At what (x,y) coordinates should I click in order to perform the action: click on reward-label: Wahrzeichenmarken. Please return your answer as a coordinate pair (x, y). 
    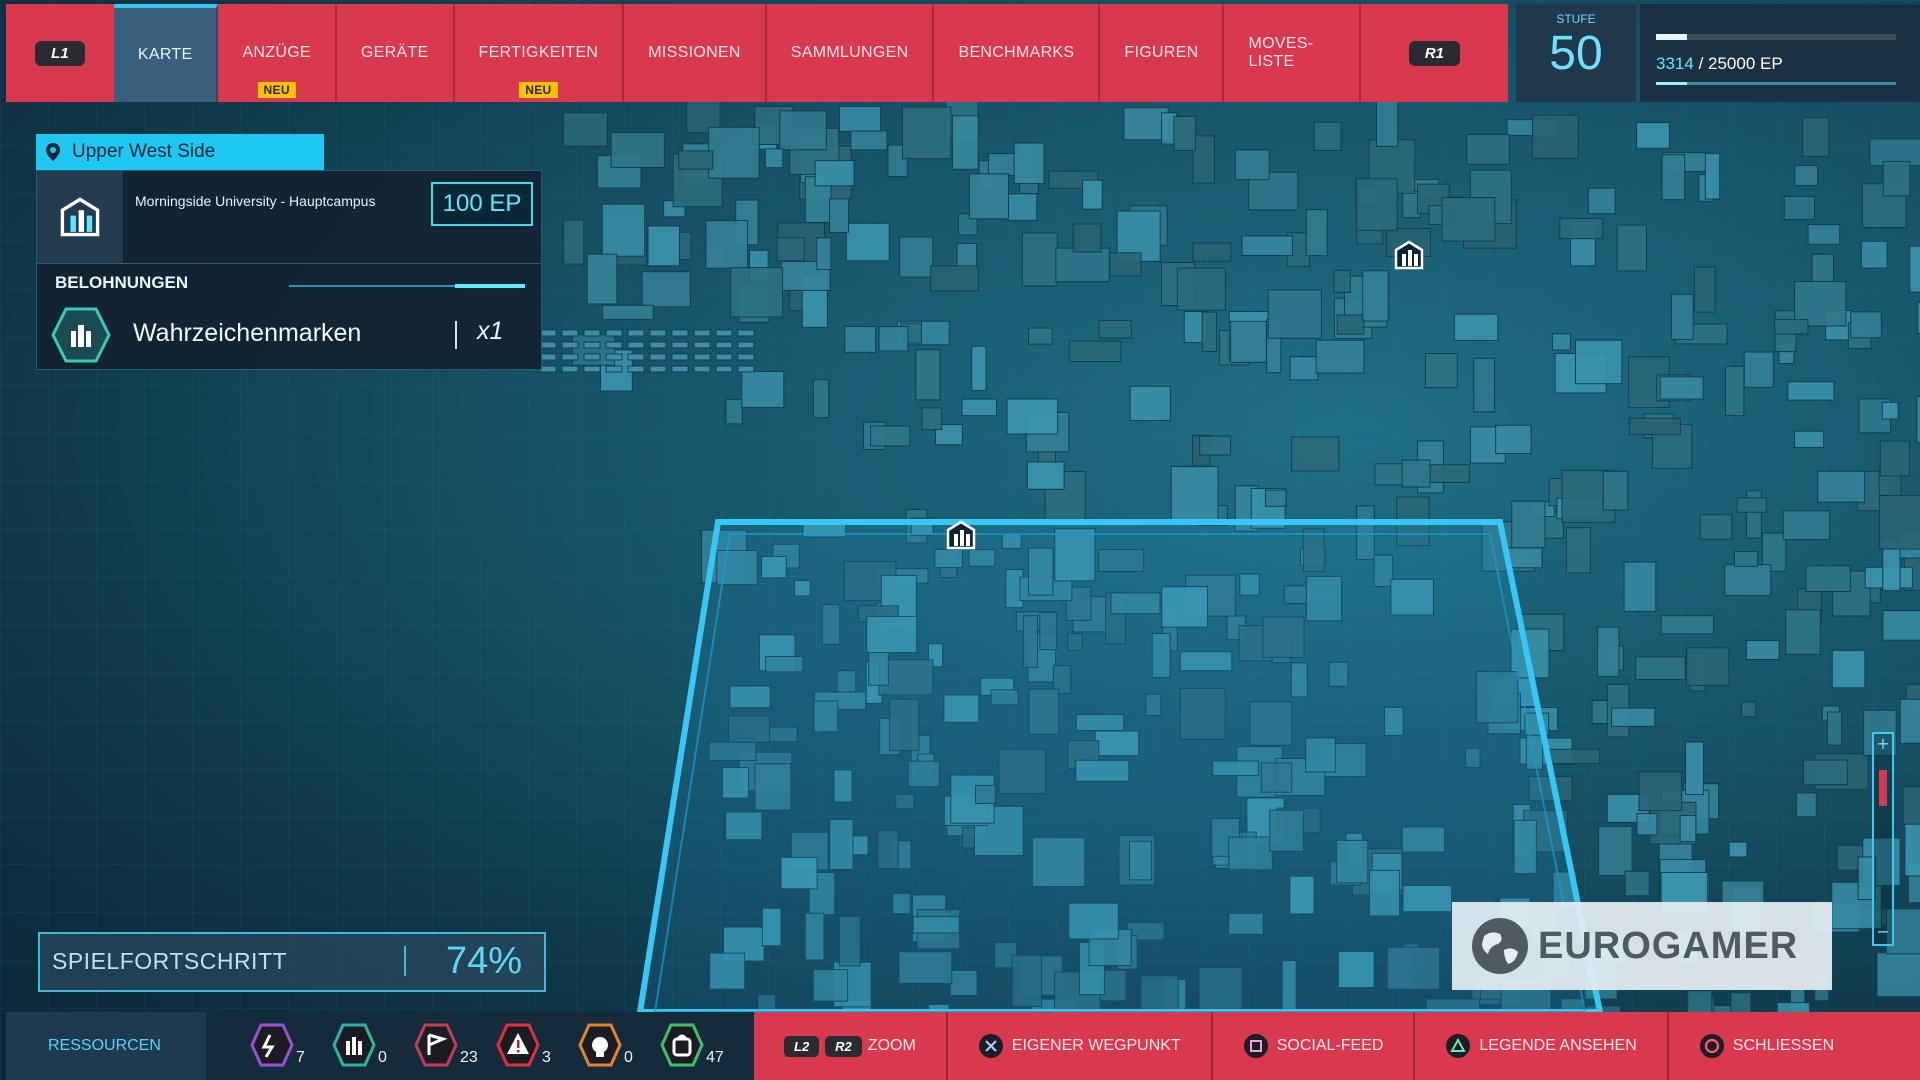
    Looking at the image, I should click on (247, 333).